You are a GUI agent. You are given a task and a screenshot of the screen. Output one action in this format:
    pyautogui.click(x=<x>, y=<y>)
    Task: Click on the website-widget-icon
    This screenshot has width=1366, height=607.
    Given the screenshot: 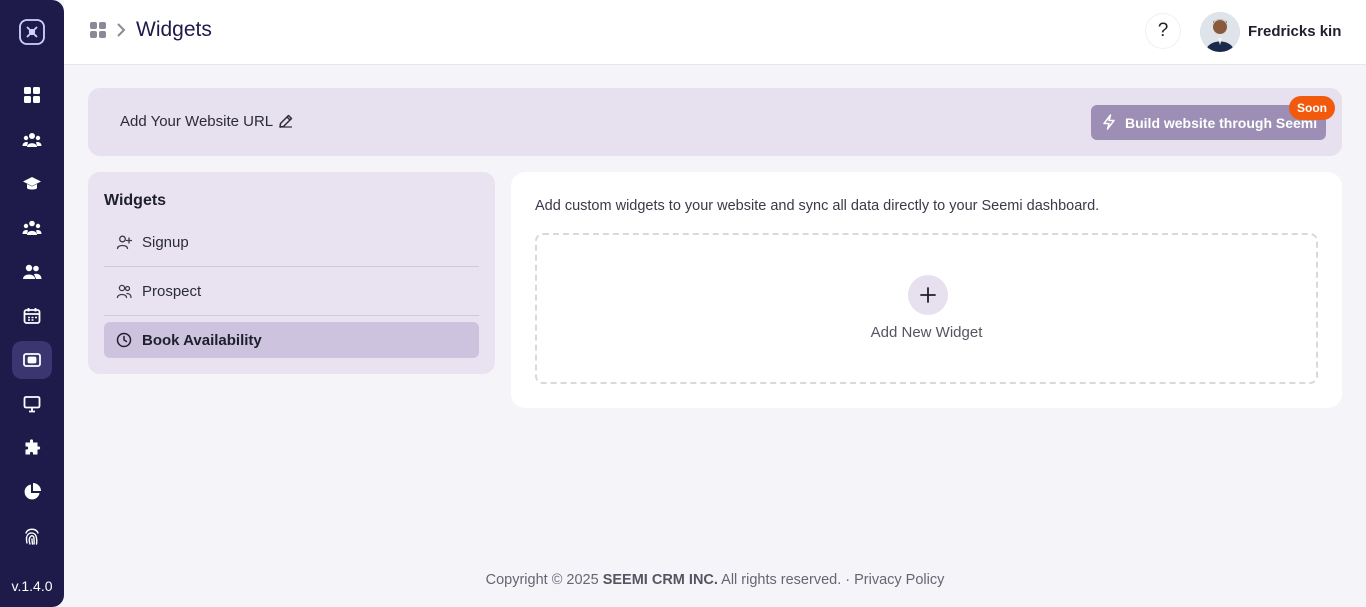 What is the action you would take?
    pyautogui.click(x=32, y=360)
    